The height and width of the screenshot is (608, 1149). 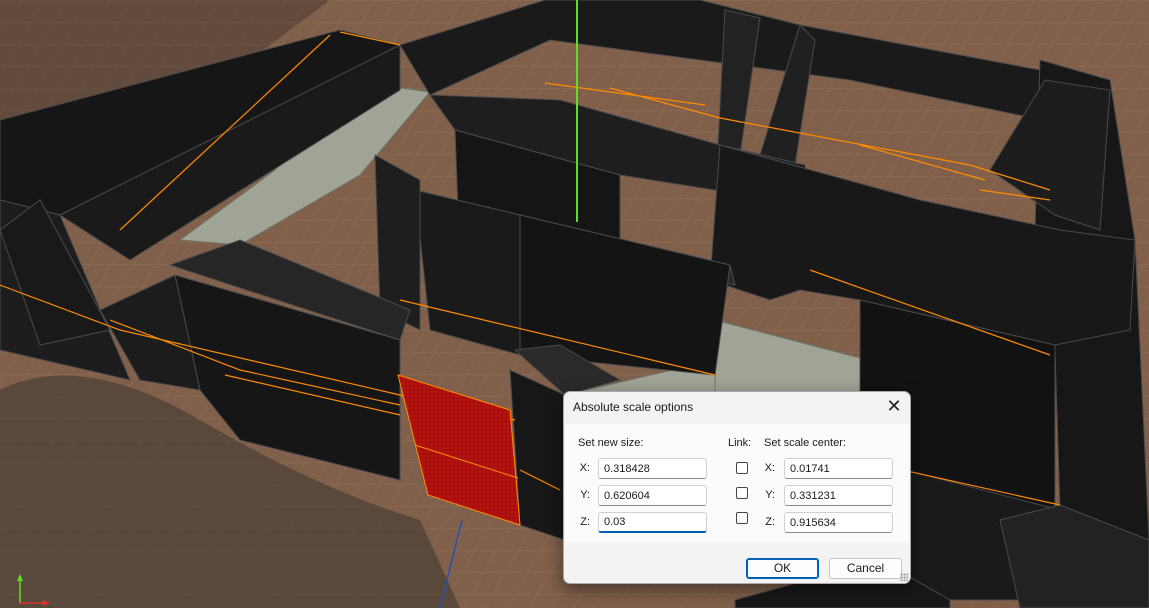 I want to click on size-z-label: Z:, so click(x=585, y=522).